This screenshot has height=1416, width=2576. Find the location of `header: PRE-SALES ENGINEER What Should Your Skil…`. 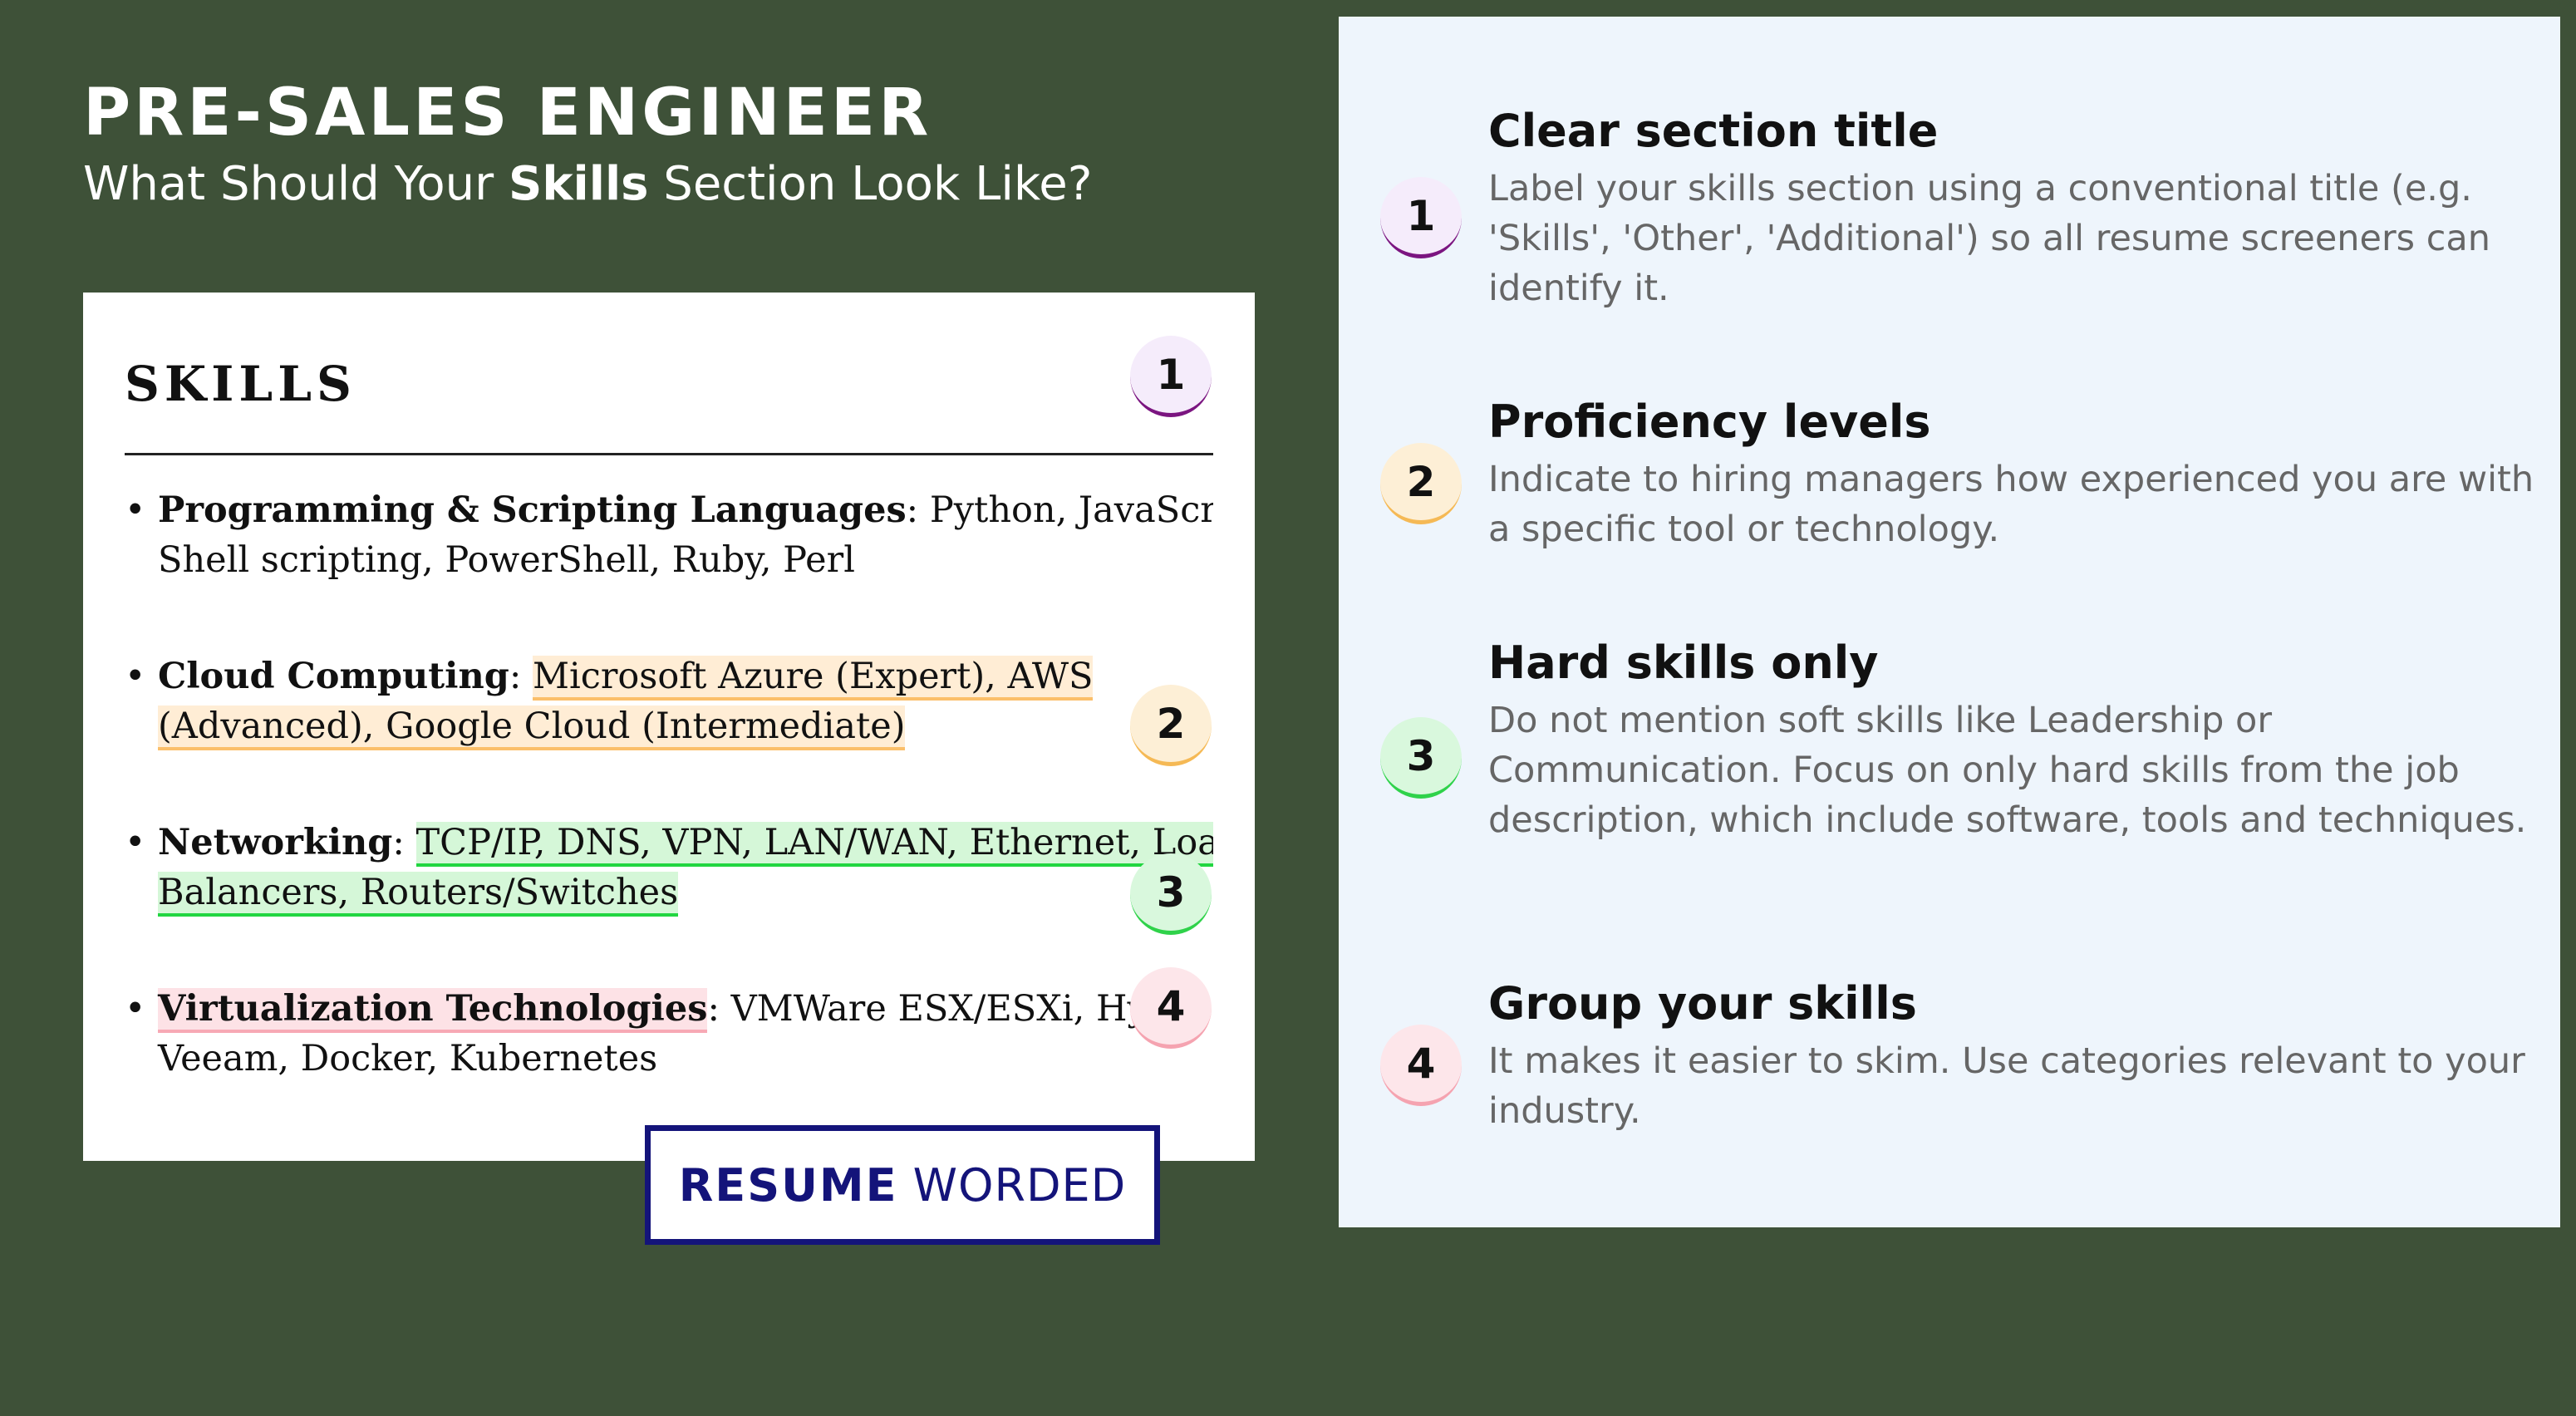

header: PRE-SALES ENGINEER What Should Your Skil… is located at coordinates (588, 144).